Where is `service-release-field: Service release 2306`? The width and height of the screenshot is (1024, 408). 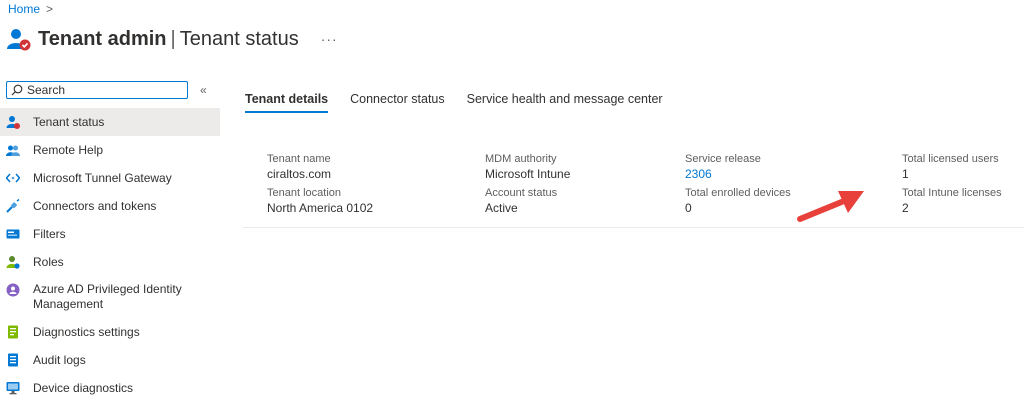
service-release-field: Service release 2306 is located at coordinates (723, 167).